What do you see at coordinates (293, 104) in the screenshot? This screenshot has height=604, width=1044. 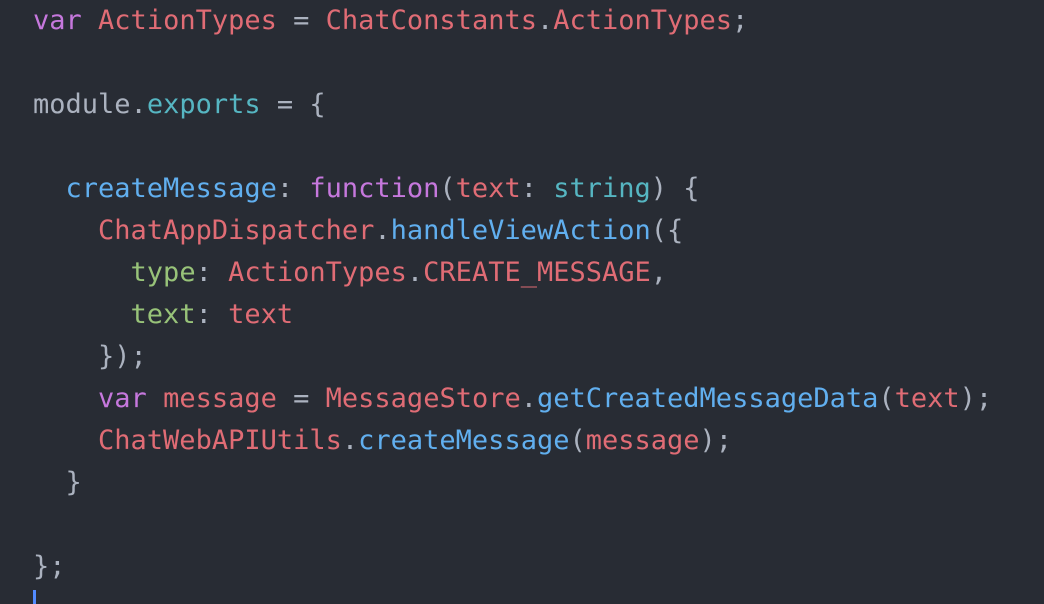 I see `code-token: = {` at bounding box center [293, 104].